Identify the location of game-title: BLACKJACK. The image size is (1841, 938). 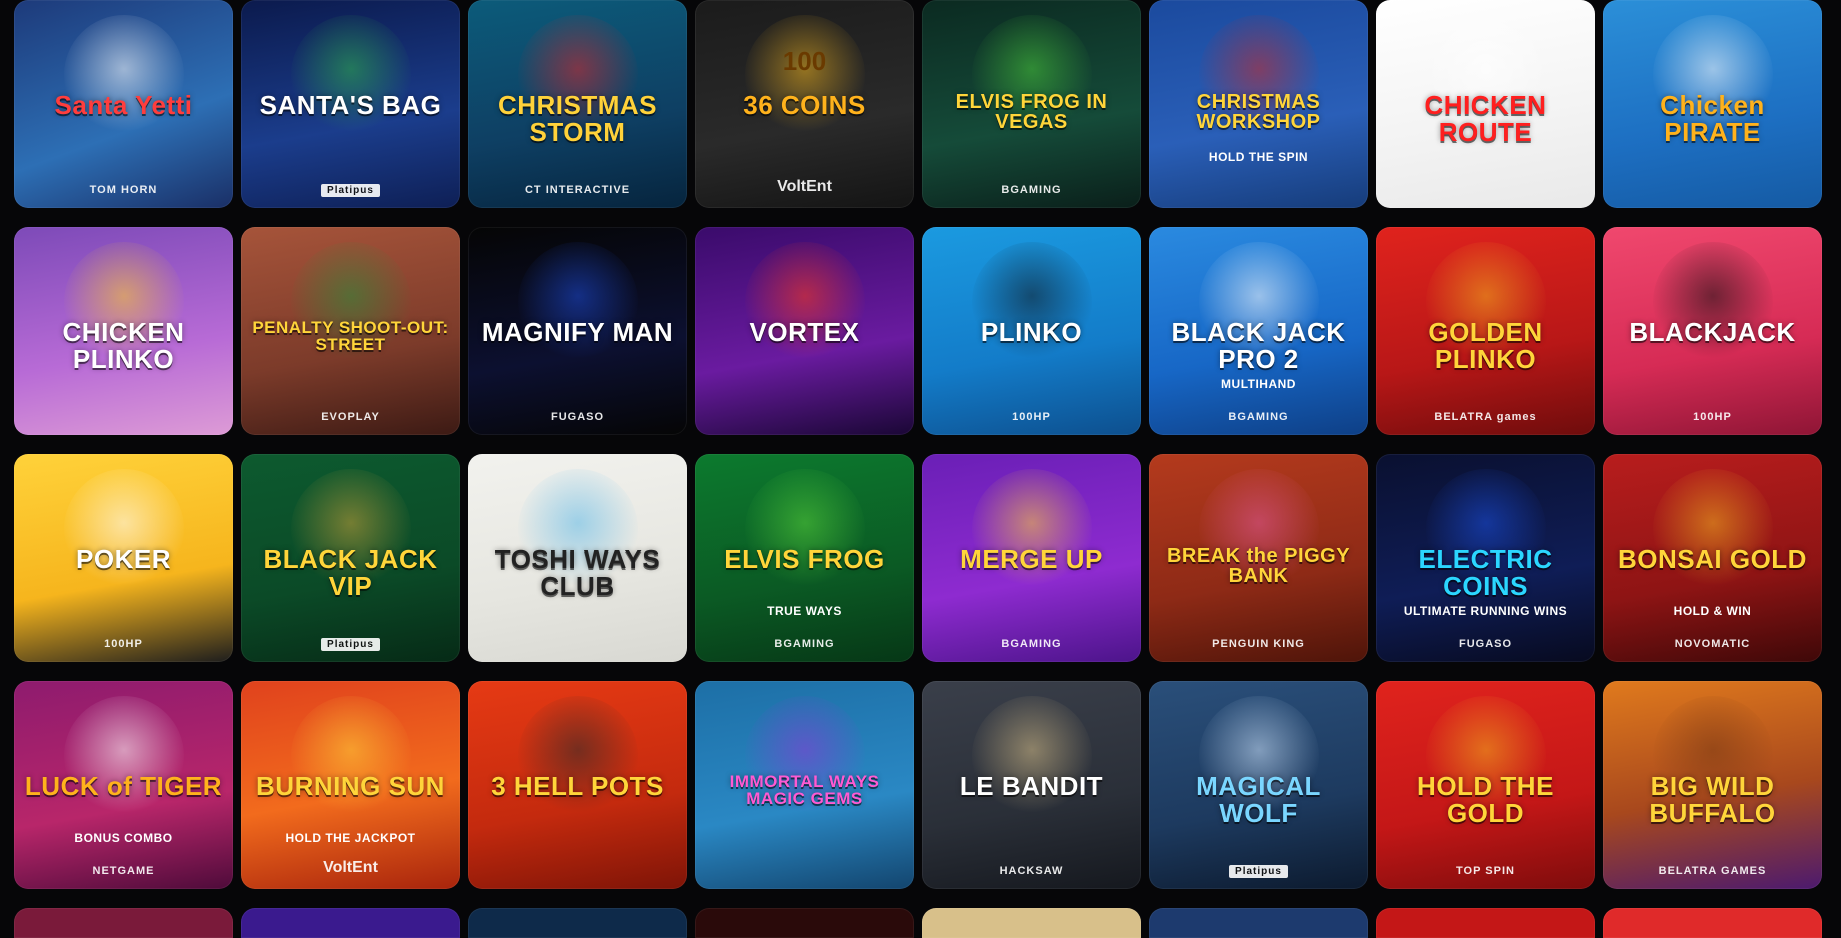
(1712, 332).